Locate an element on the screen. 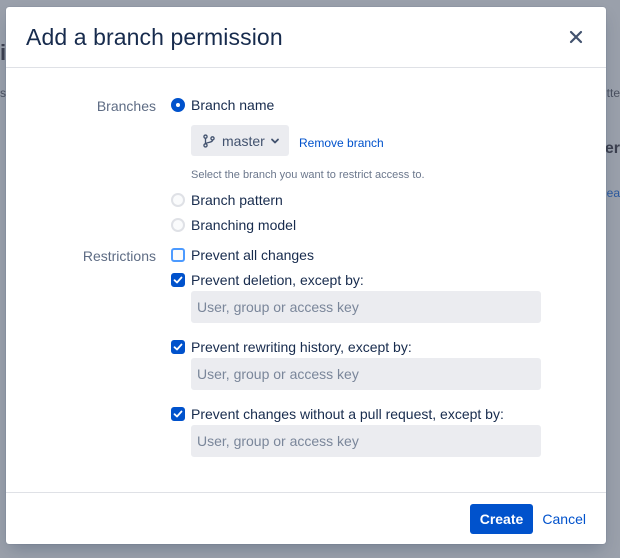 Image resolution: width=620 pixels, height=558 pixels. radio-branch-pattern: Branch pattern is located at coordinates (227, 200).